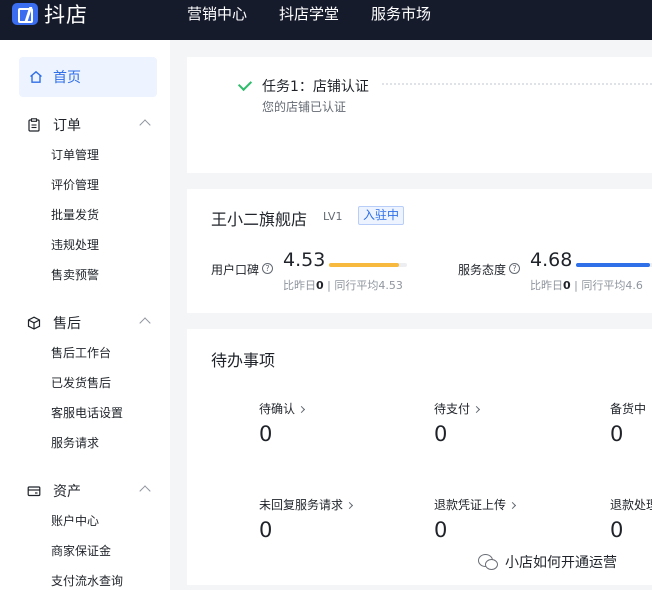 The height and width of the screenshot is (590, 652). I want to click on check-icon, so click(245, 84).